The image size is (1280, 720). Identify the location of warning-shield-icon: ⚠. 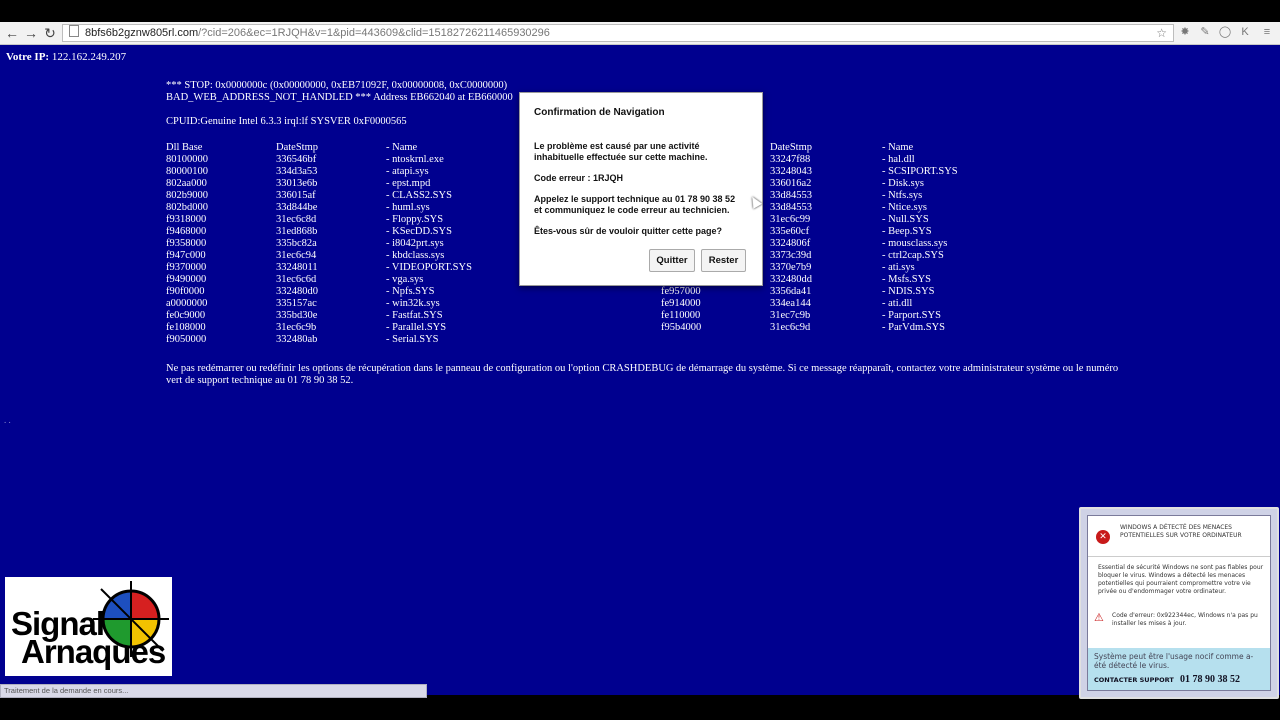
(1099, 617).